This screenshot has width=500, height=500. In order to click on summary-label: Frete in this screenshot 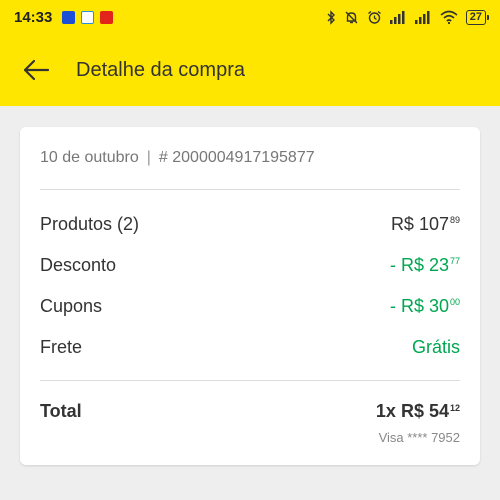, I will do `click(61, 347)`.